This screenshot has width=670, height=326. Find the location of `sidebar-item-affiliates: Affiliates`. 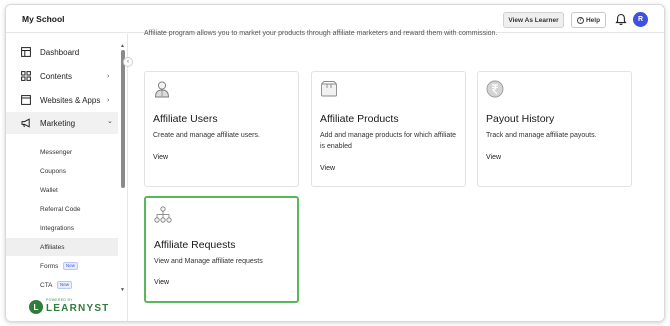

sidebar-item-affiliates: Affiliates is located at coordinates (62, 247).